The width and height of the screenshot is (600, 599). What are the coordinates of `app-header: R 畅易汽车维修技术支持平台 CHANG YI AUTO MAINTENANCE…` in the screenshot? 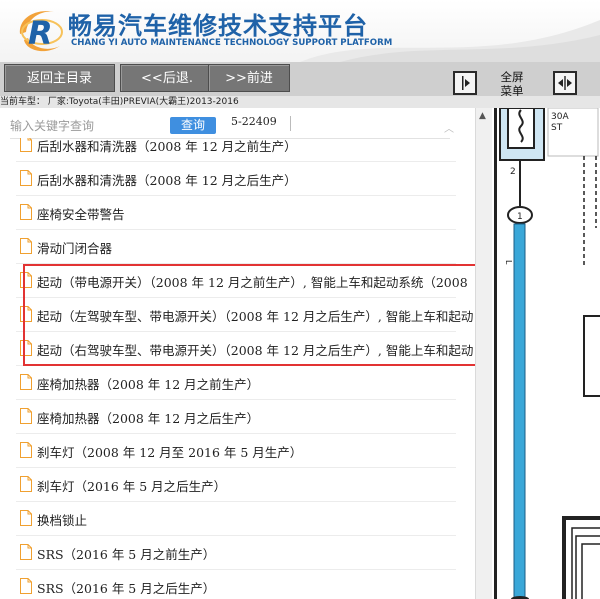 It's located at (300, 31).